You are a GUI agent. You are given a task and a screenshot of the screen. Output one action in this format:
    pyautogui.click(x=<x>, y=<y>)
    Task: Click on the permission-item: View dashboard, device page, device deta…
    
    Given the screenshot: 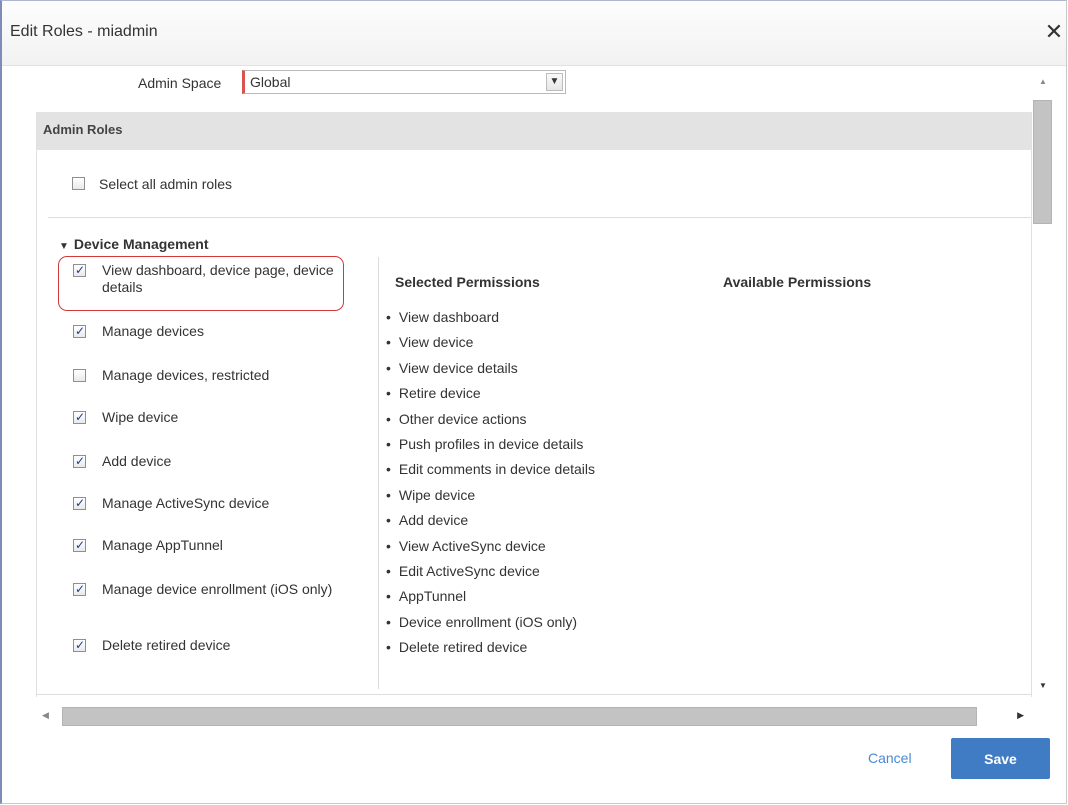 What is the action you would take?
    pyautogui.click(x=205, y=279)
    